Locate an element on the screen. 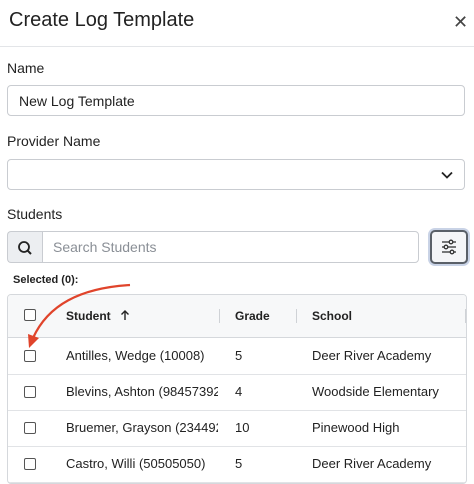 This screenshot has height=484, width=474. student-school: Pinewood High is located at coordinates (356, 427).